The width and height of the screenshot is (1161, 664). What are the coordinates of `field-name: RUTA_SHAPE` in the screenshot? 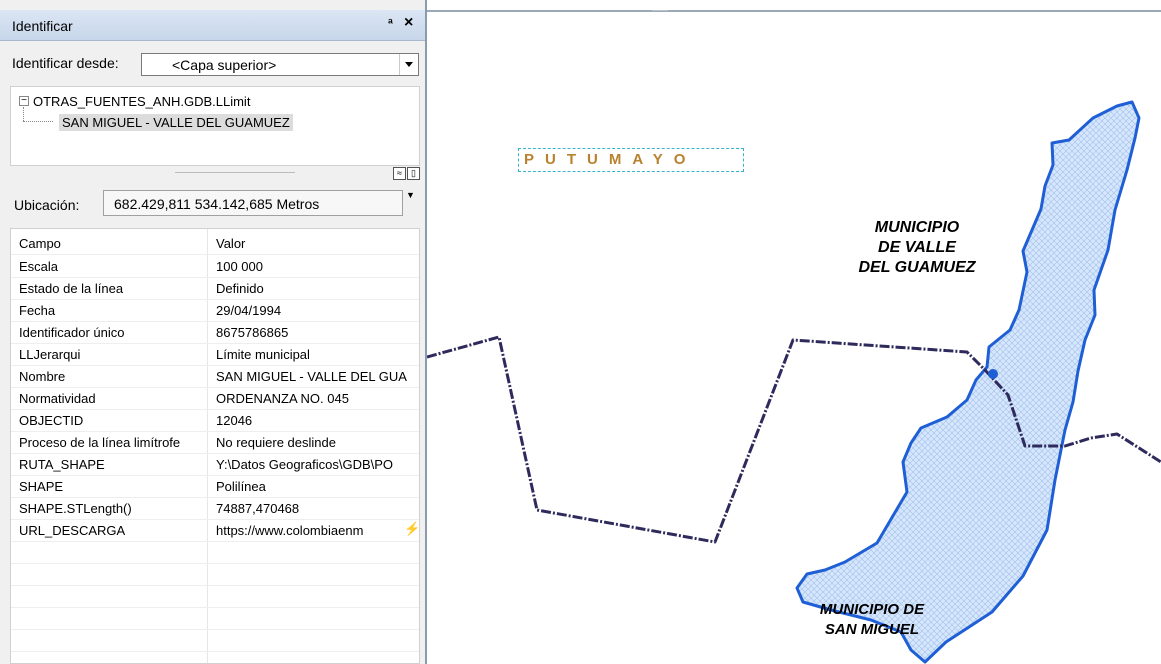 It's located at (62, 464).